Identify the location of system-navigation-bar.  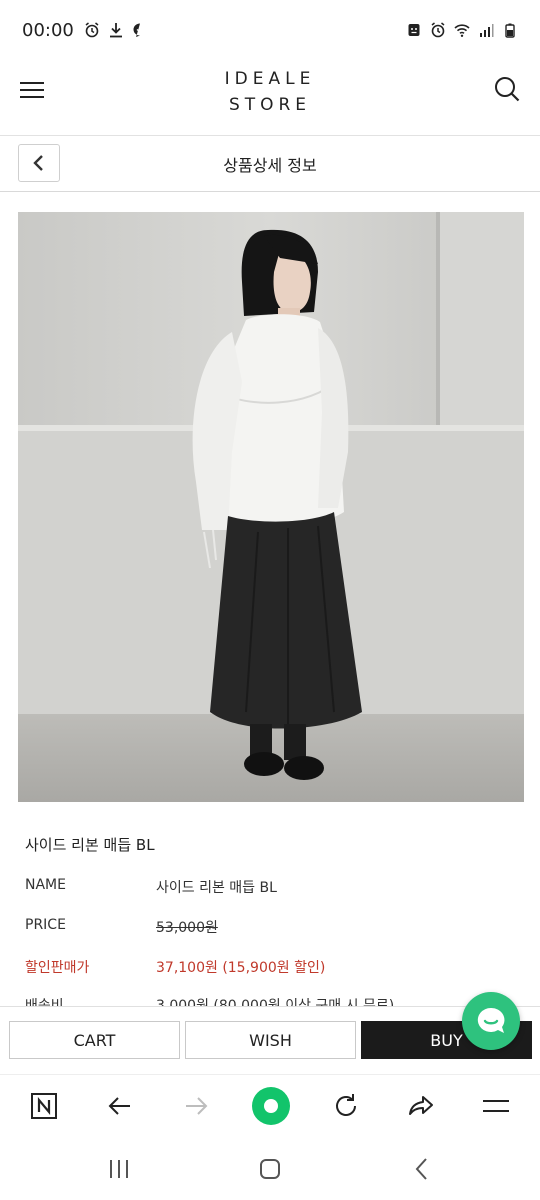
(270, 1168).